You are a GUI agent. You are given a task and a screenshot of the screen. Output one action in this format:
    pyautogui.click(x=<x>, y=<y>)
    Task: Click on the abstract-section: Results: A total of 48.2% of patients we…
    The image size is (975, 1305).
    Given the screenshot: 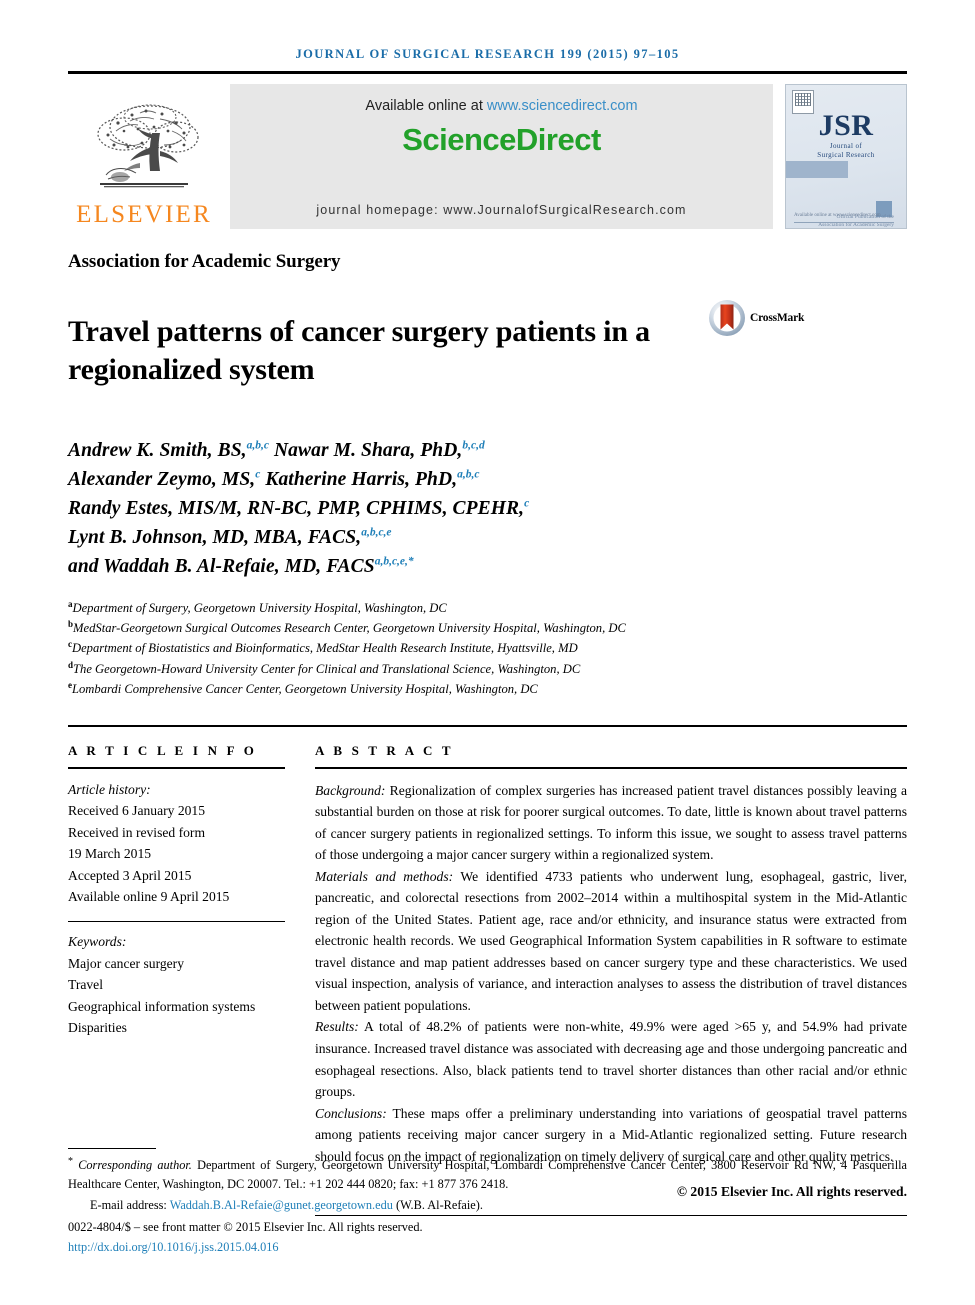 What is the action you would take?
    pyautogui.click(x=611, y=1059)
    